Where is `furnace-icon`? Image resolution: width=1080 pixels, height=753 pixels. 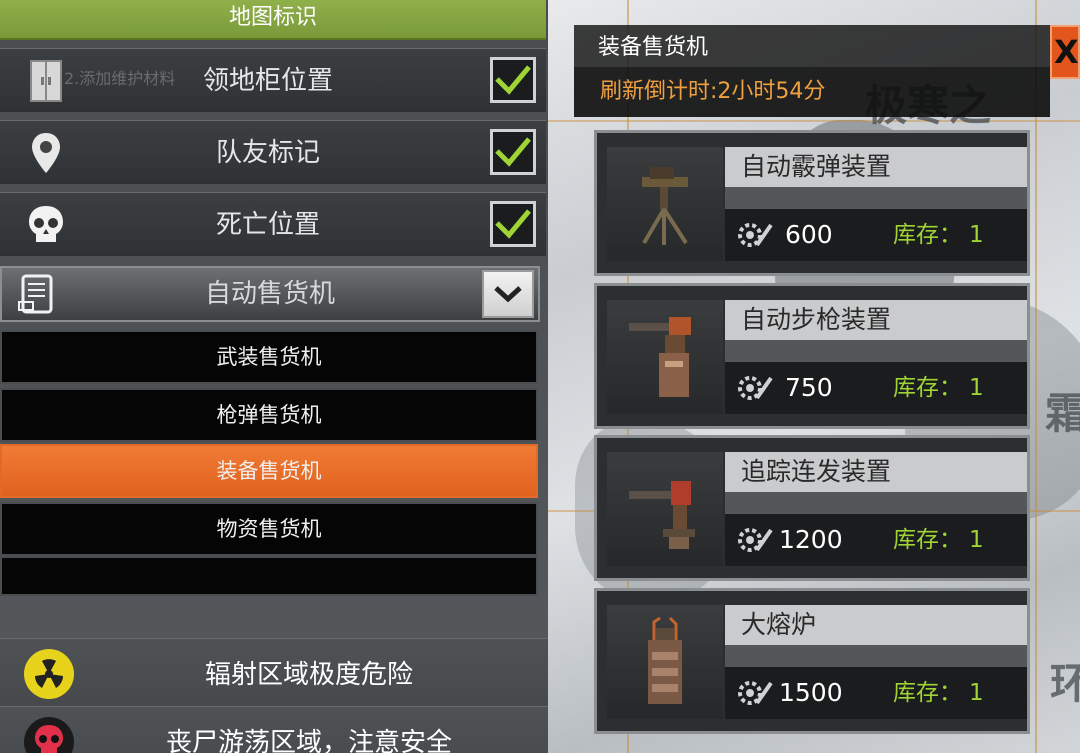
furnace-icon is located at coordinates (665, 662).